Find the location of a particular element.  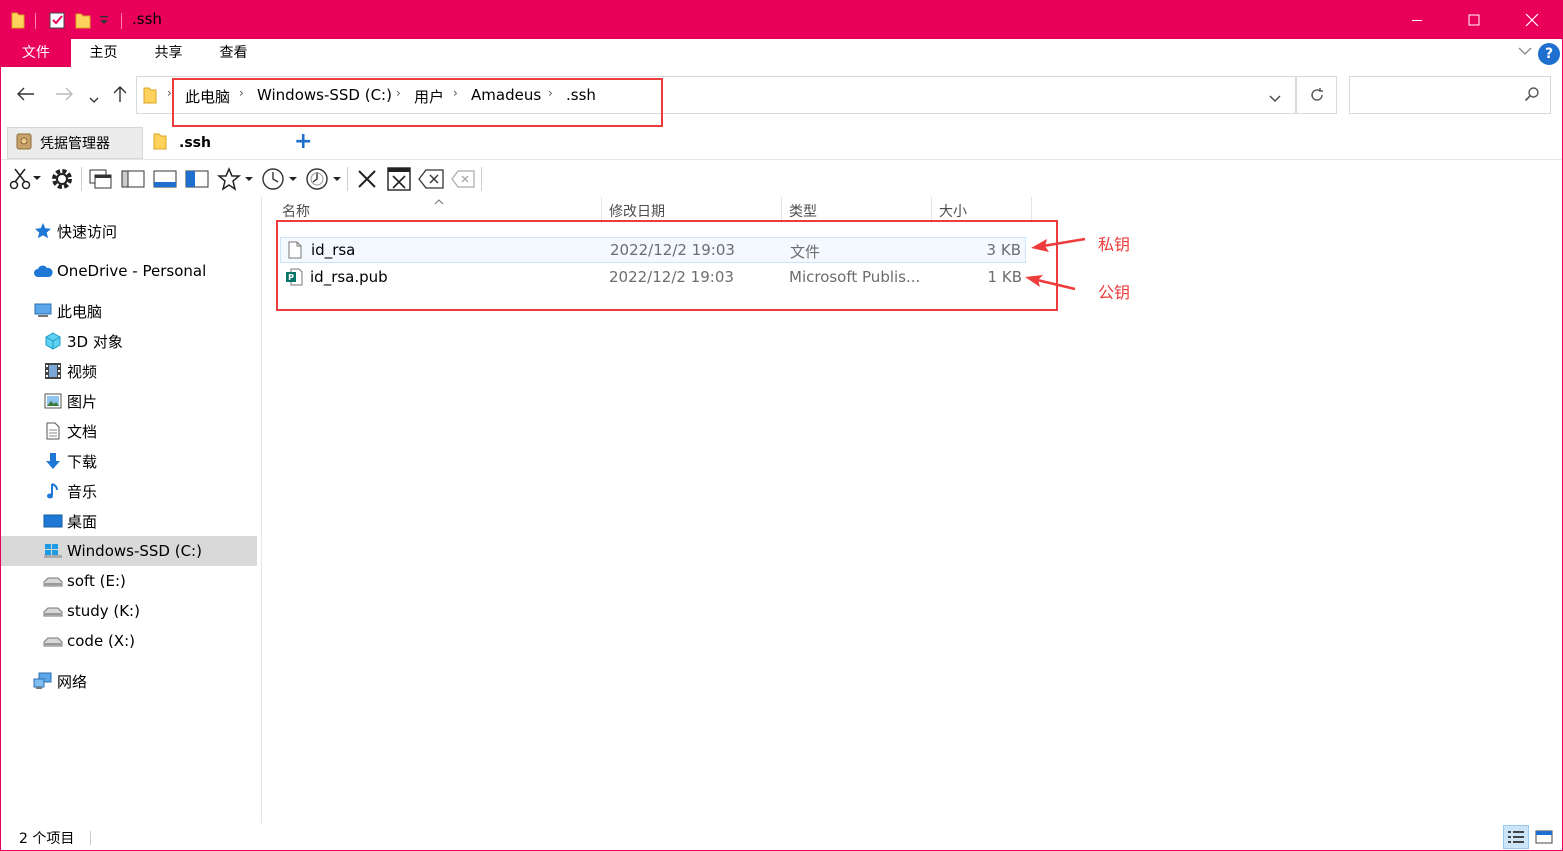

close-button is located at coordinates (1532, 20).